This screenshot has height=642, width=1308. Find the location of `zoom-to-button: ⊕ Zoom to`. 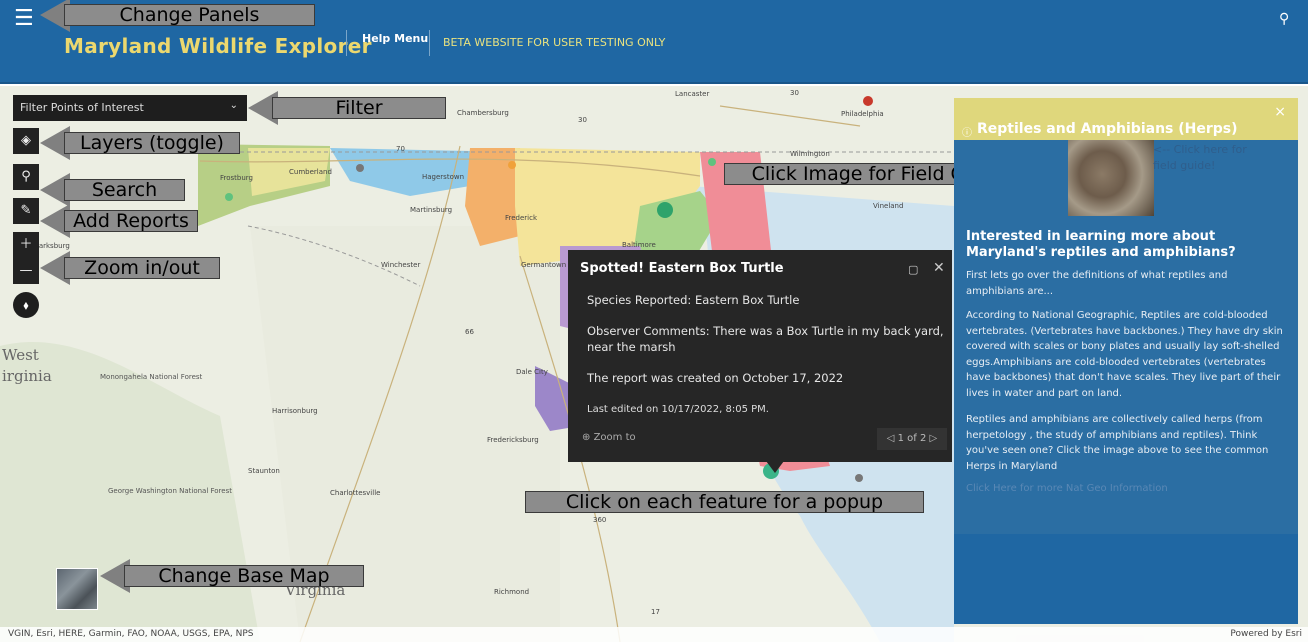

zoom-to-button: ⊕ Zoom to is located at coordinates (609, 437).